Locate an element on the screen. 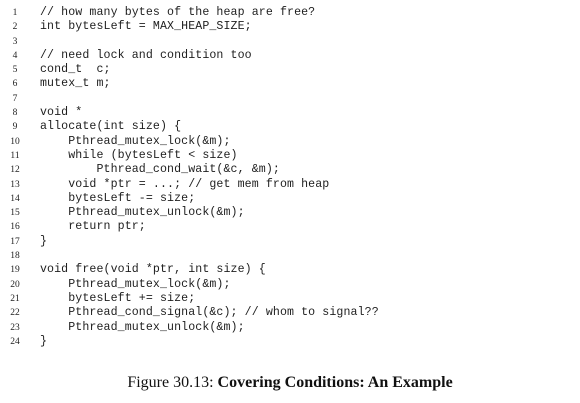 The height and width of the screenshot is (403, 580). code-line: 3 is located at coordinates (290, 42).